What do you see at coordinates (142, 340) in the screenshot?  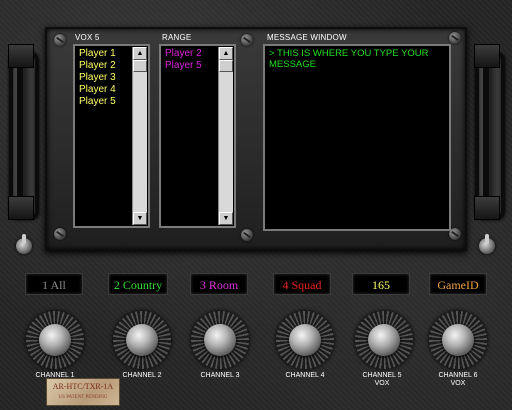 I see `channel-2-knob` at bounding box center [142, 340].